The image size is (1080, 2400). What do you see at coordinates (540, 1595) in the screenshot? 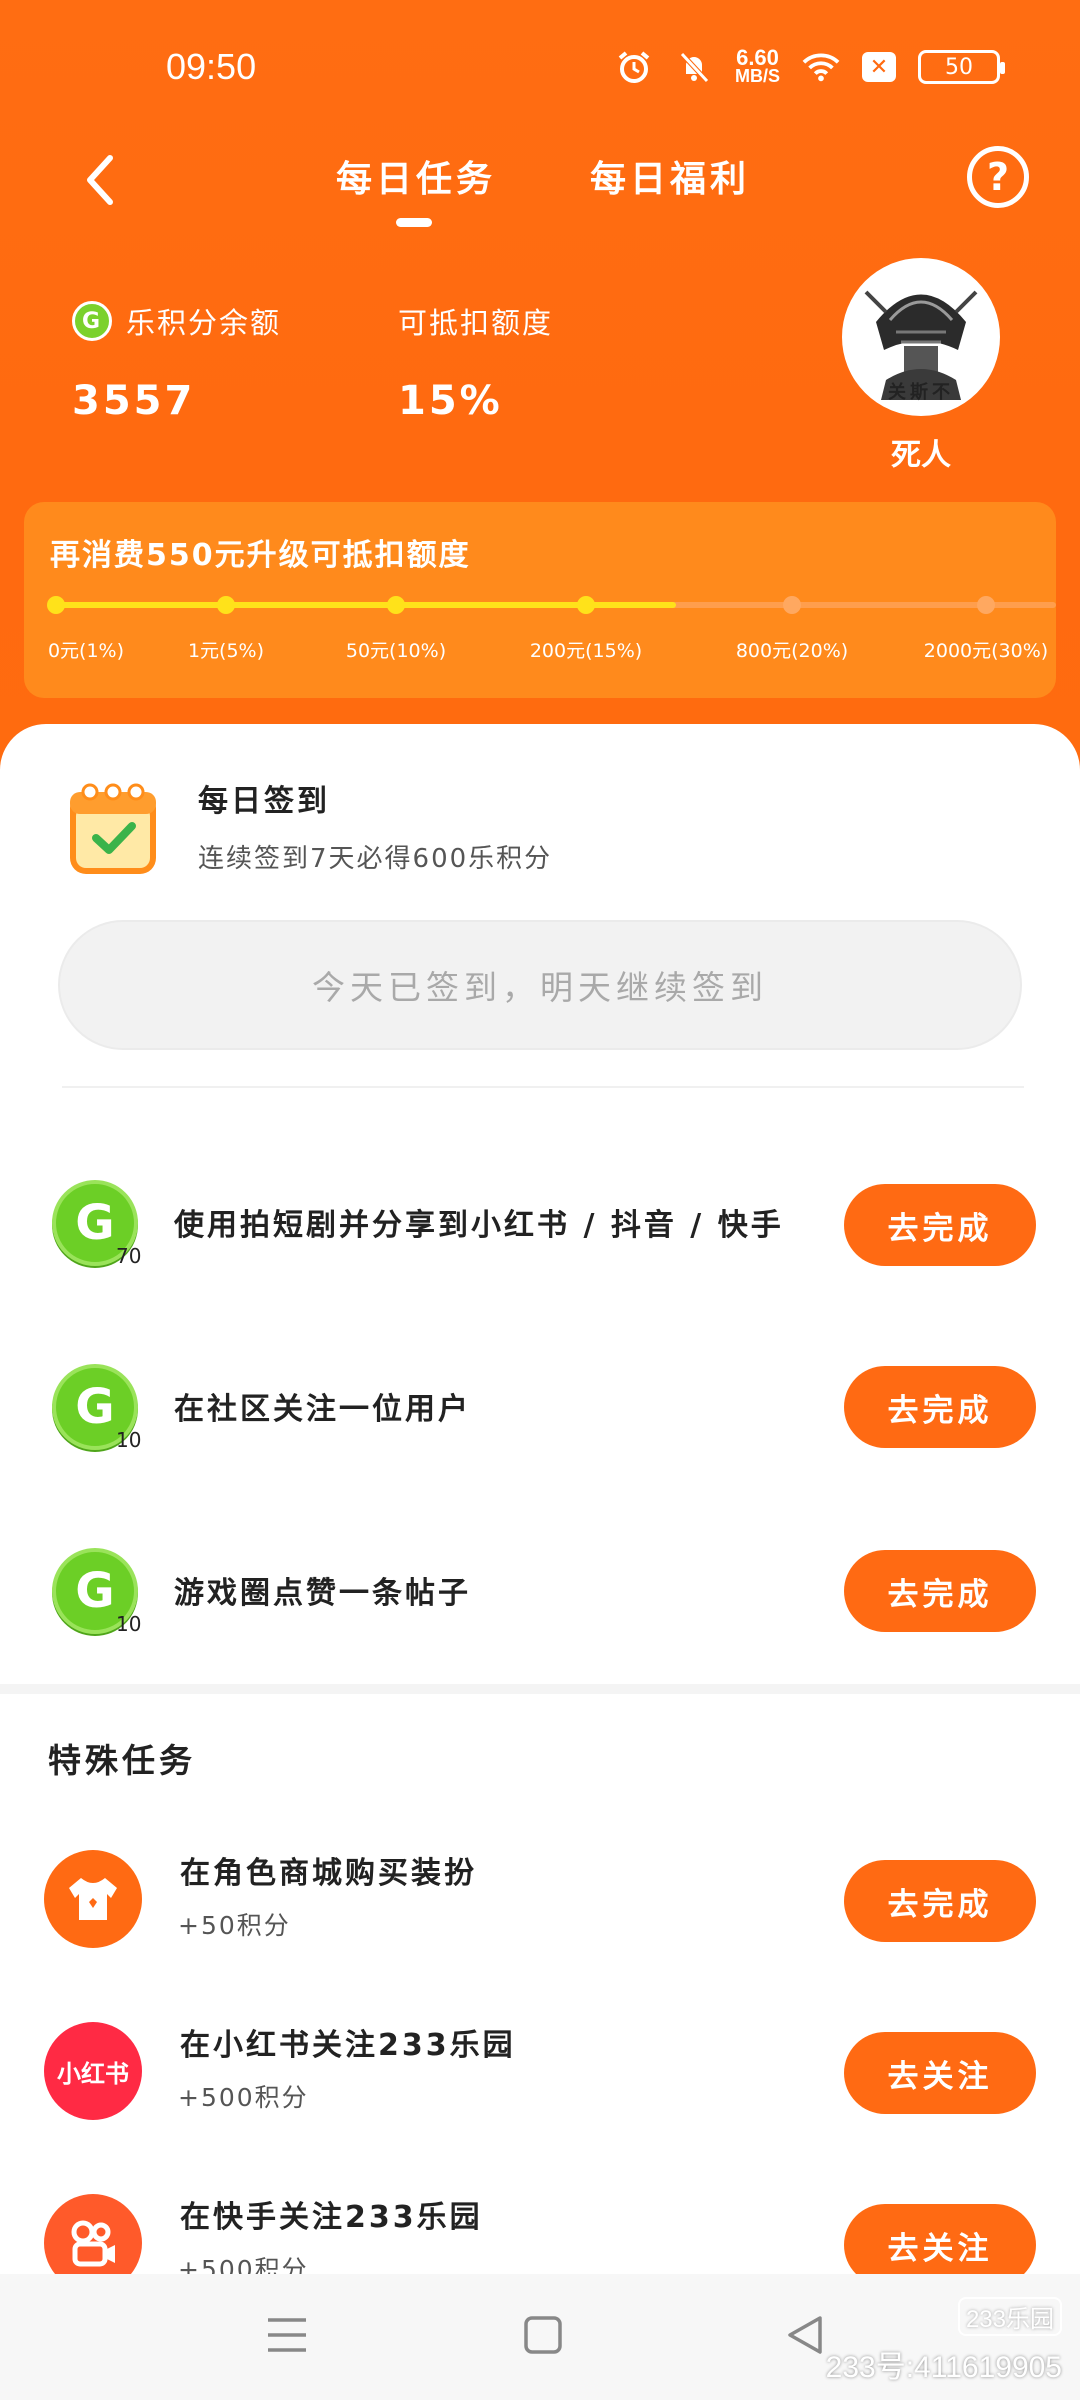
I see `task-row: G 10 游戏圈点赞一条帖子 去完成` at bounding box center [540, 1595].